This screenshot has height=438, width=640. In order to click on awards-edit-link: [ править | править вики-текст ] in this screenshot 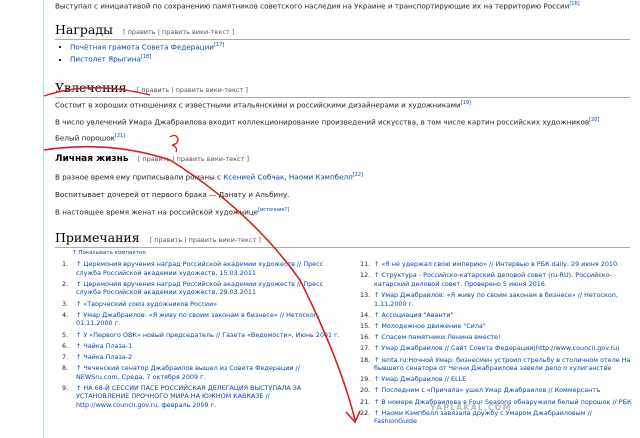, I will do `click(178, 32)`.